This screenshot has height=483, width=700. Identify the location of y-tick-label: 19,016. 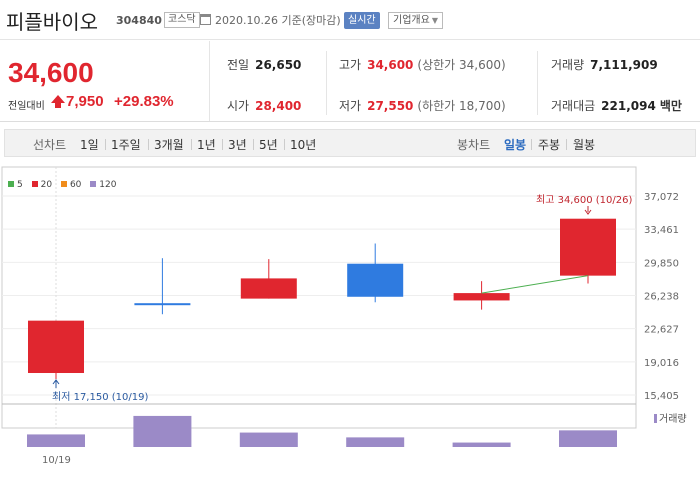
(661, 363).